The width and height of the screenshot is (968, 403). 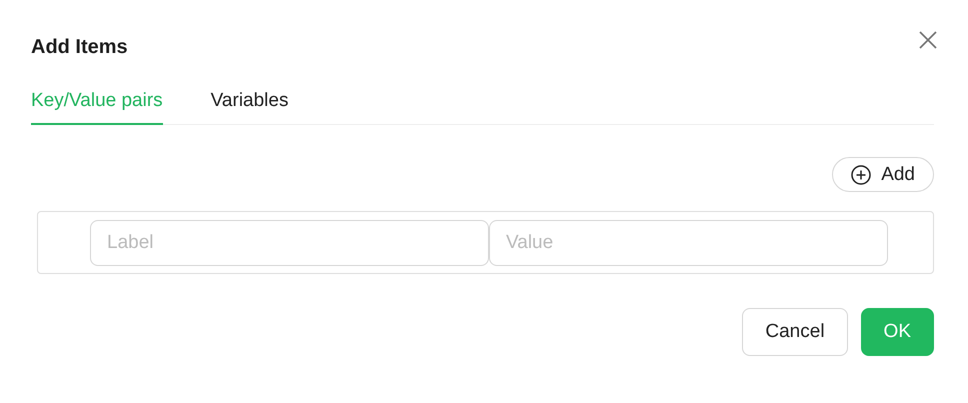 What do you see at coordinates (79, 47) in the screenshot?
I see `dialog-title: Add Items` at bounding box center [79, 47].